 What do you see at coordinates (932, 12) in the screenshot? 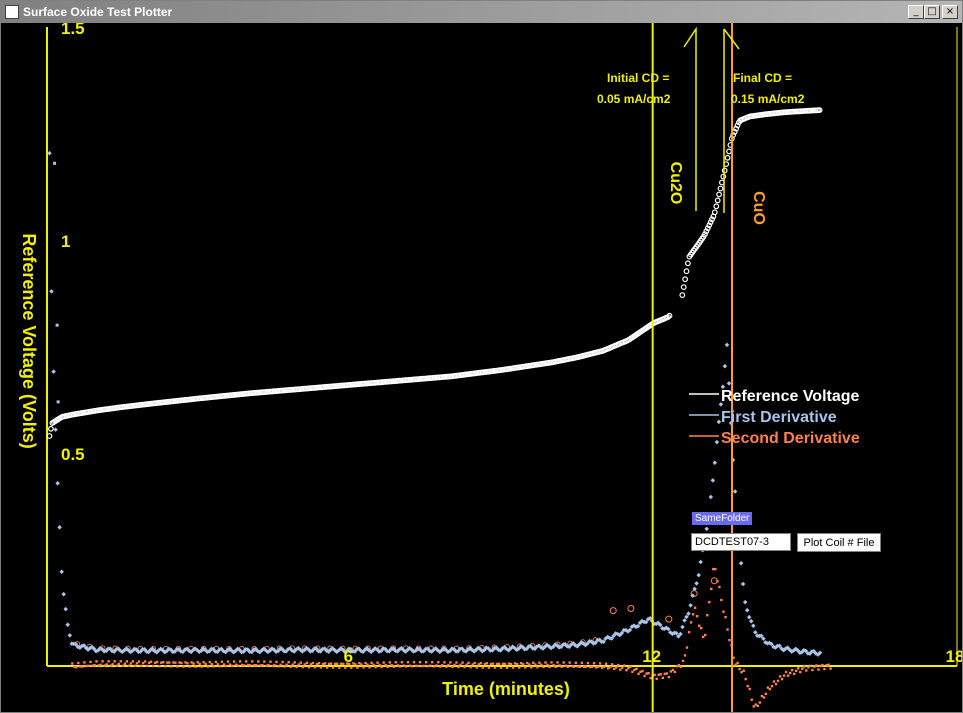
I see `maximize-button: □` at bounding box center [932, 12].